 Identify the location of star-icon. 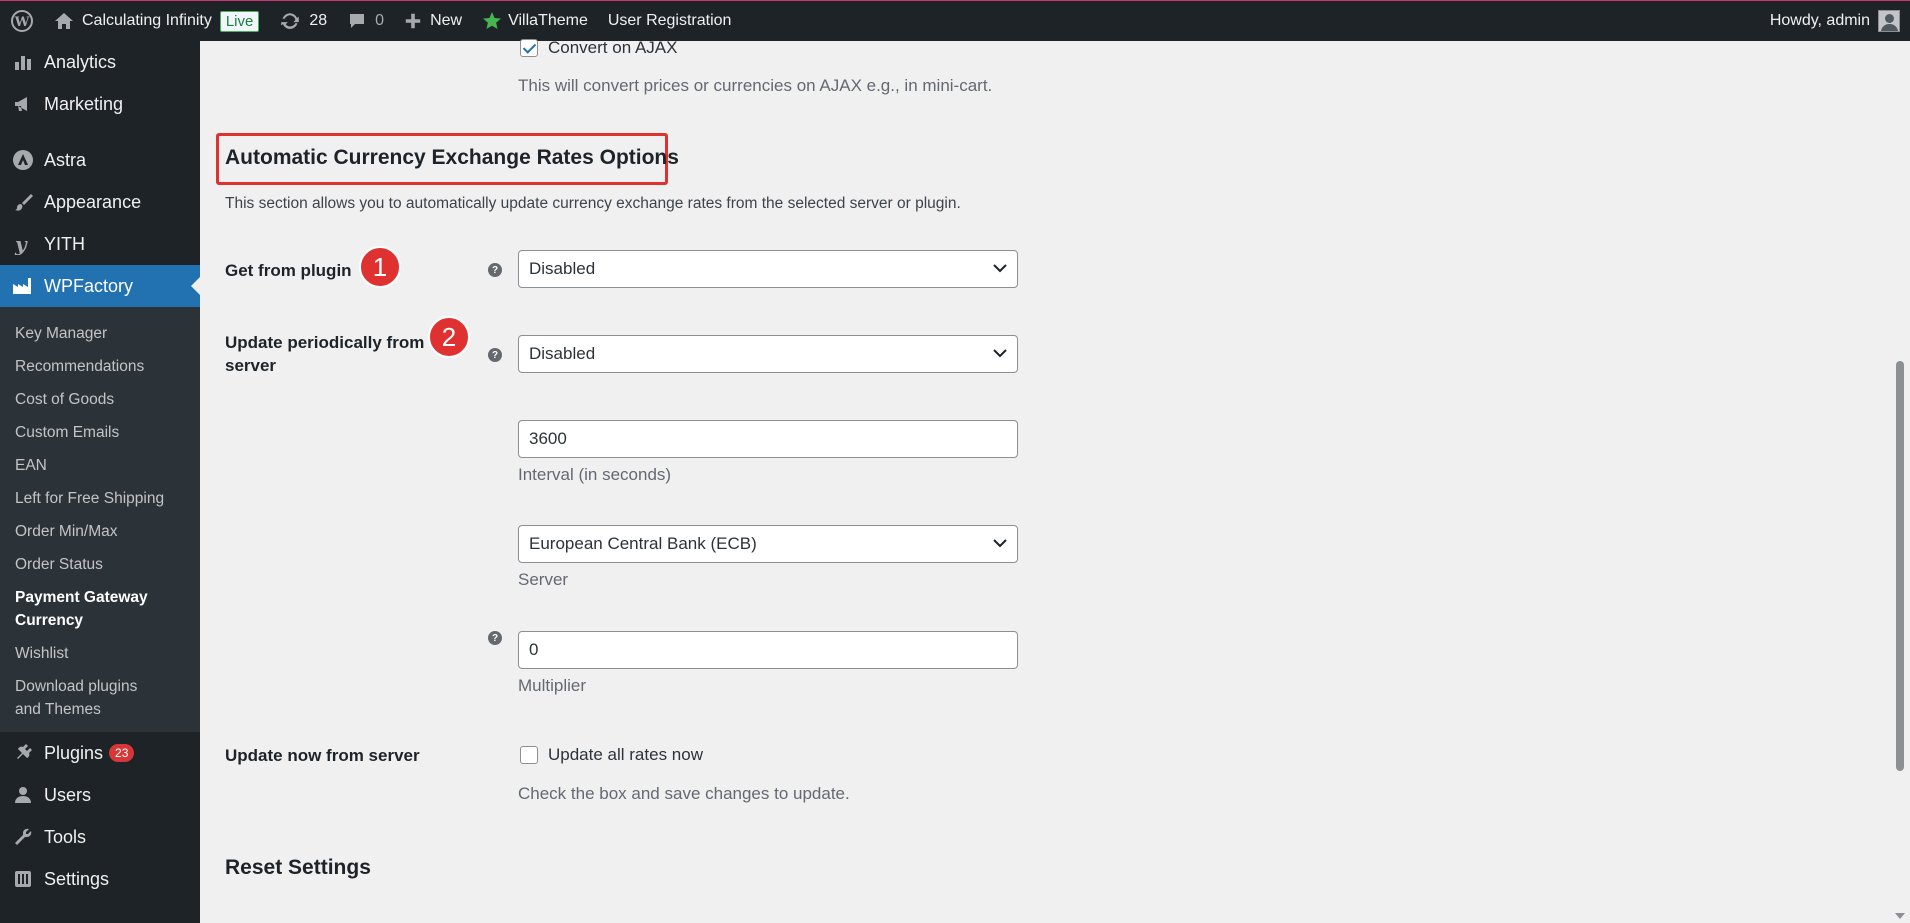
(492, 20).